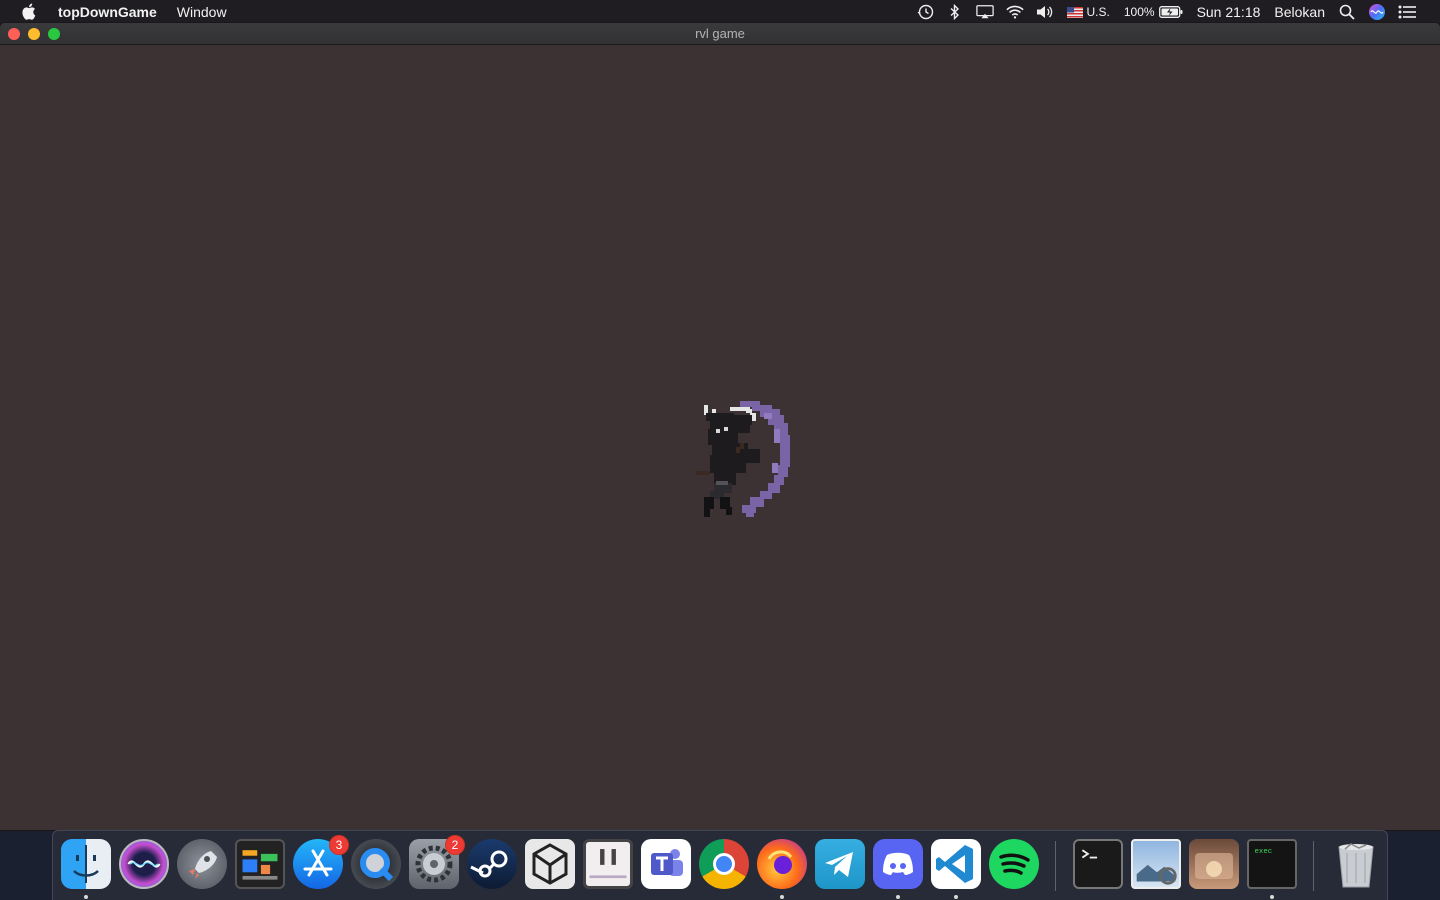  I want to click on player-character-sprite, so click(743, 459).